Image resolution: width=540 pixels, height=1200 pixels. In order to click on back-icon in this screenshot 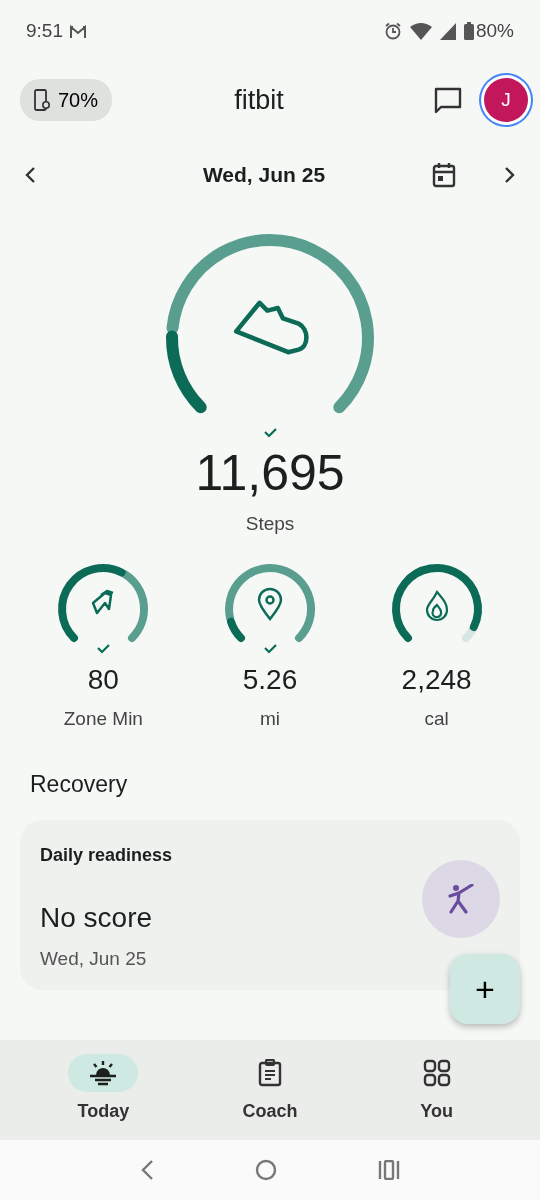, I will do `click(147, 1170)`.